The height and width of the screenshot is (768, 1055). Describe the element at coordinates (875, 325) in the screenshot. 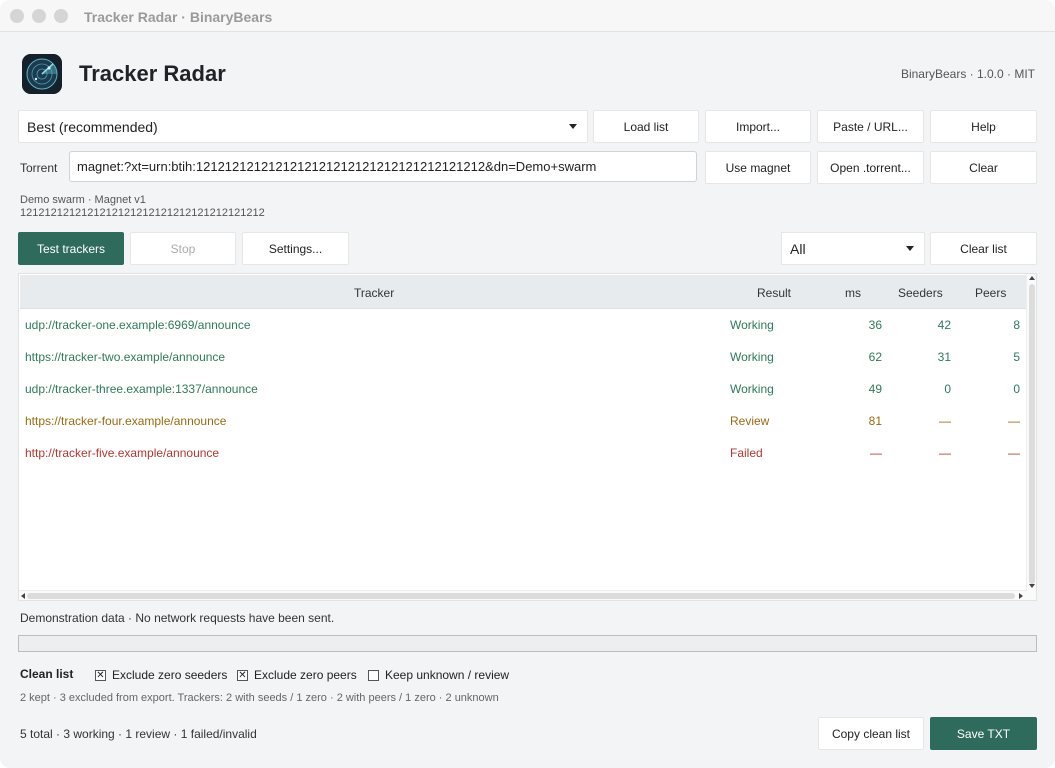

I see `tracker-ms: 36` at that location.